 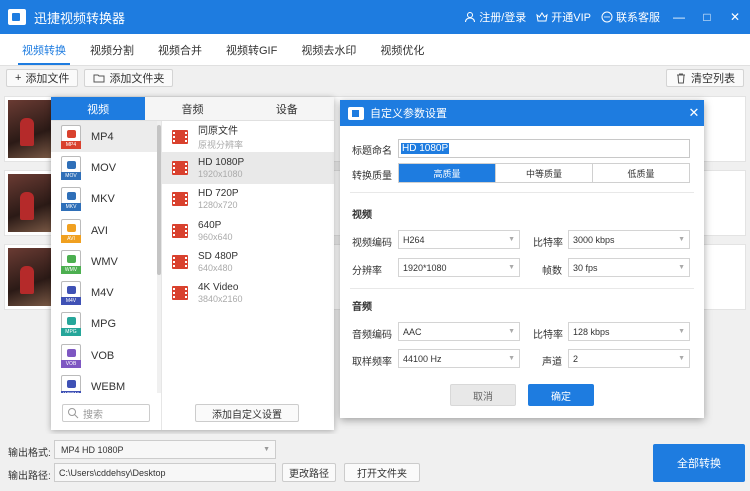 I want to click on login-button: 注册/登录, so click(x=495, y=17).